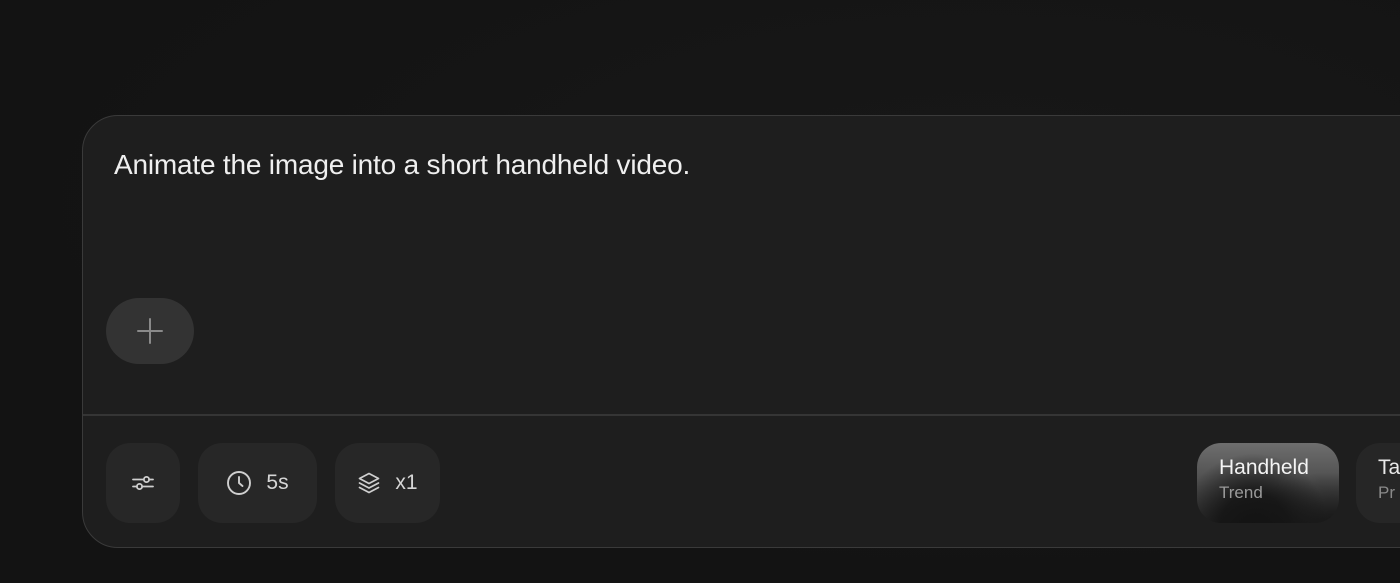 Image resolution: width=1400 pixels, height=583 pixels. What do you see at coordinates (387, 483) in the screenshot?
I see `output-count-button: x1` at bounding box center [387, 483].